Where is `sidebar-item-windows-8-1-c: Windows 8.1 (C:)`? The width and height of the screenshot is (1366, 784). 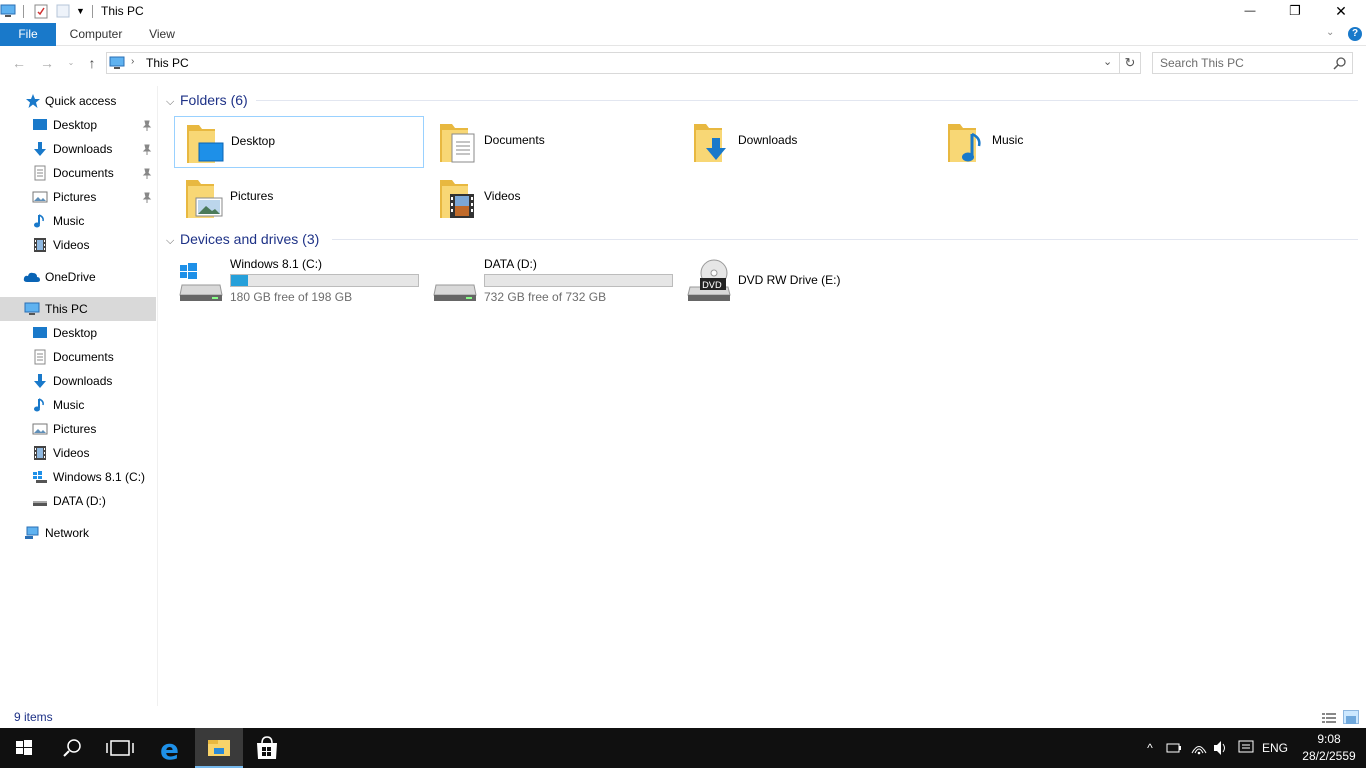
sidebar-item-windows-8-1-c: Windows 8.1 (C:) is located at coordinates (78, 477).